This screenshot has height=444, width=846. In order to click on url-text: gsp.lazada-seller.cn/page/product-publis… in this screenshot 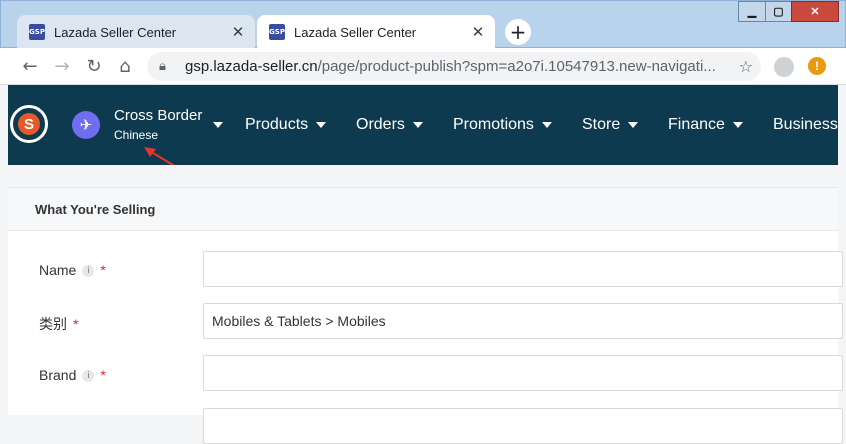, I will do `click(455, 66)`.